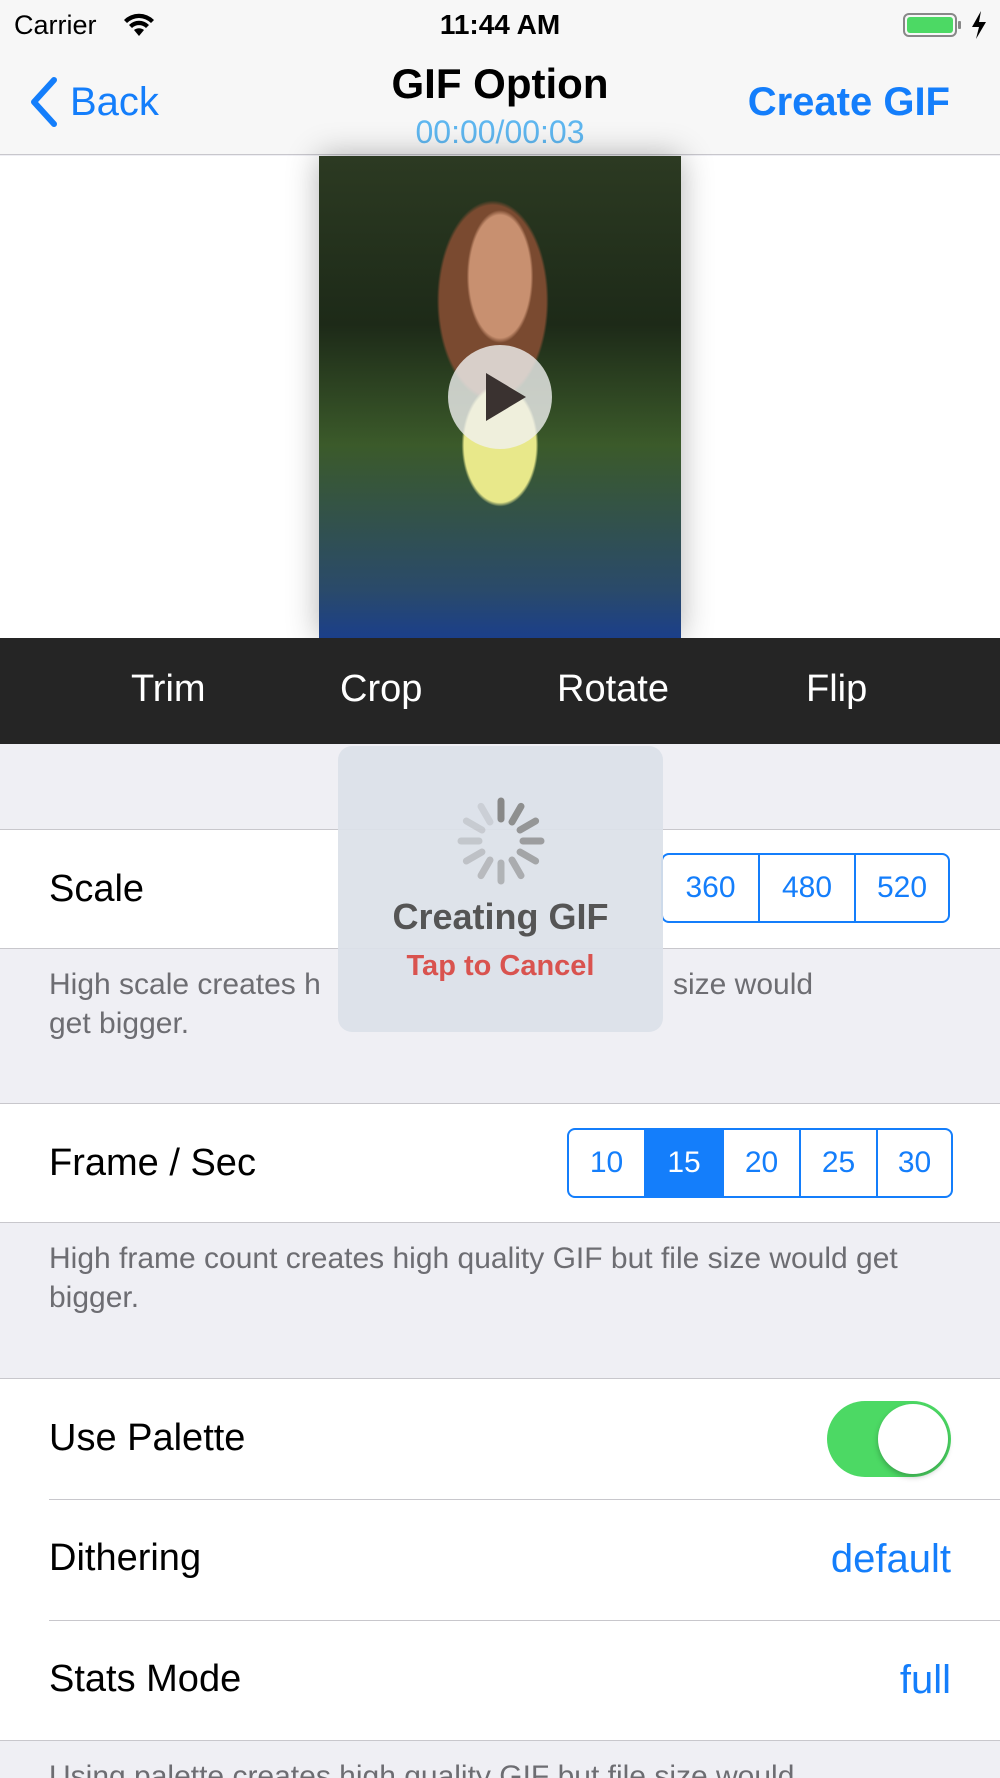  What do you see at coordinates (168, 689) in the screenshot?
I see `trim-button: Trim` at bounding box center [168, 689].